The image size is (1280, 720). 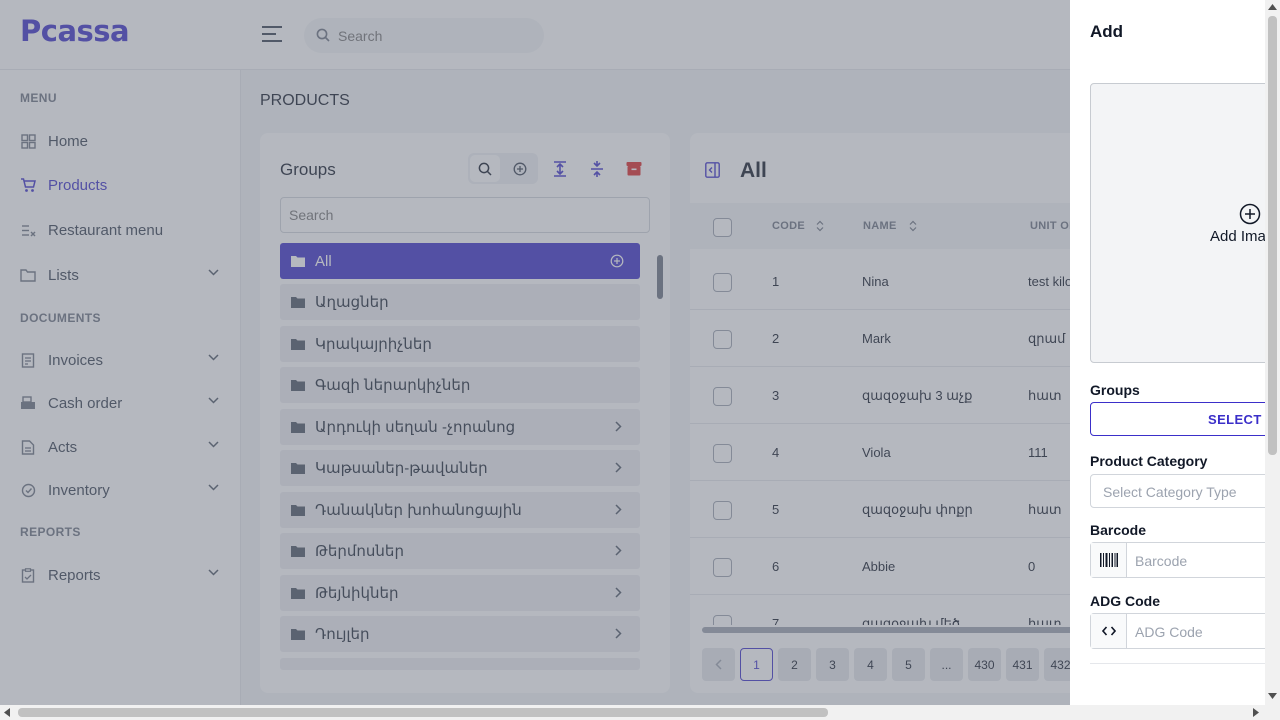 I want to click on scroll-left-arrow-icon, so click(x=7, y=712).